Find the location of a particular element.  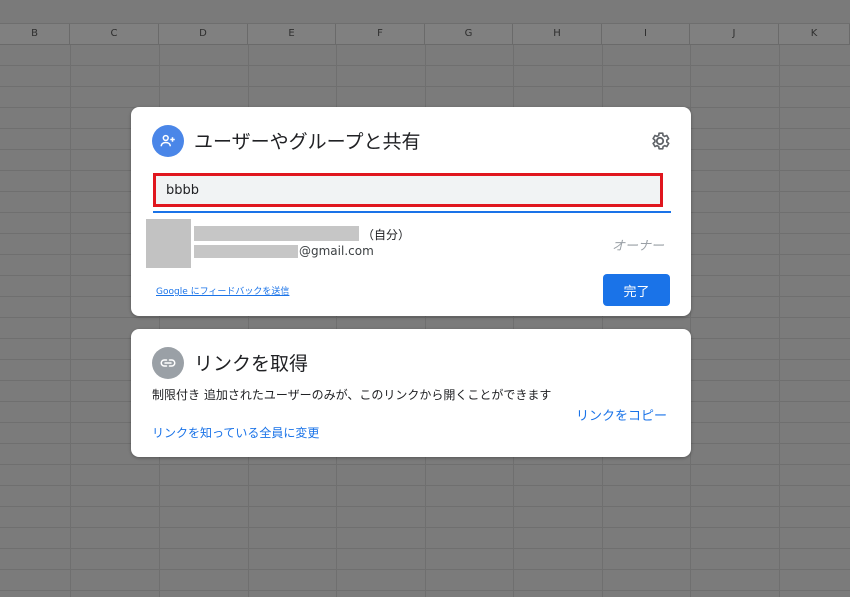

link-icon is located at coordinates (168, 363).